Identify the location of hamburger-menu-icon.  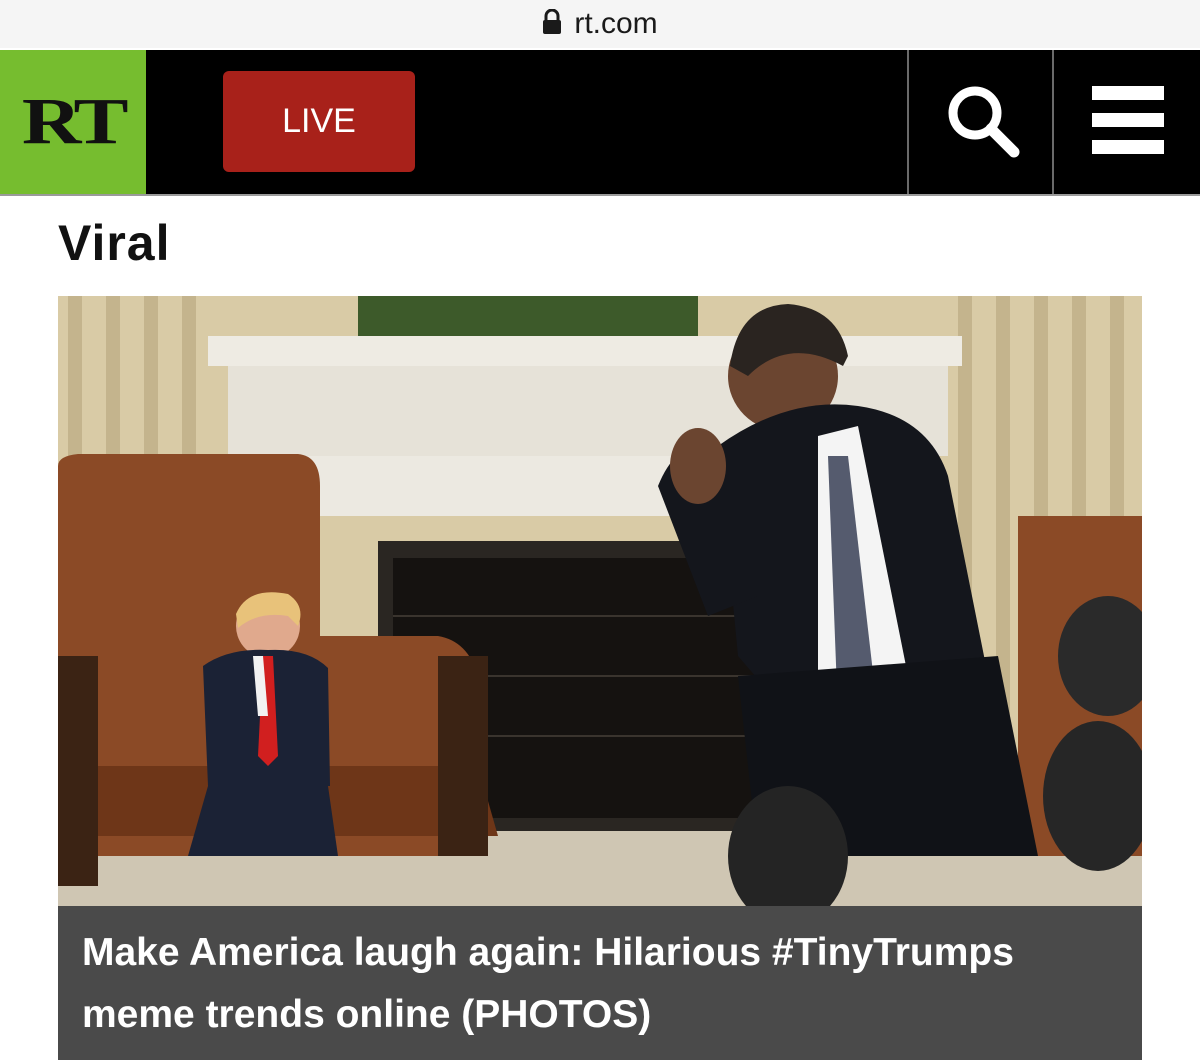
(1127, 122).